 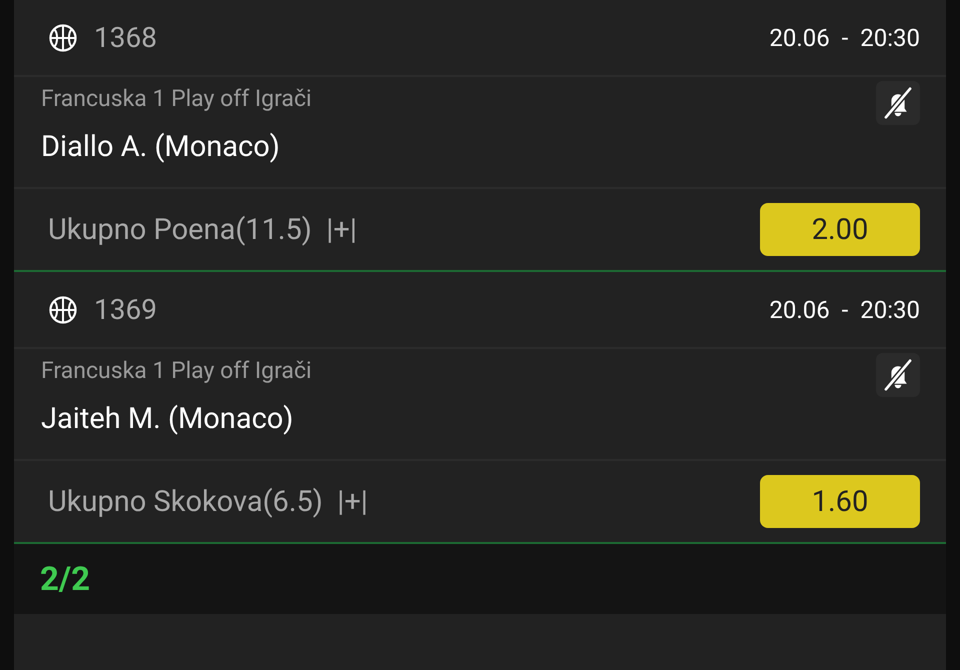 What do you see at coordinates (161, 147) in the screenshot?
I see `player-name: Diallo A. (Monaco)` at bounding box center [161, 147].